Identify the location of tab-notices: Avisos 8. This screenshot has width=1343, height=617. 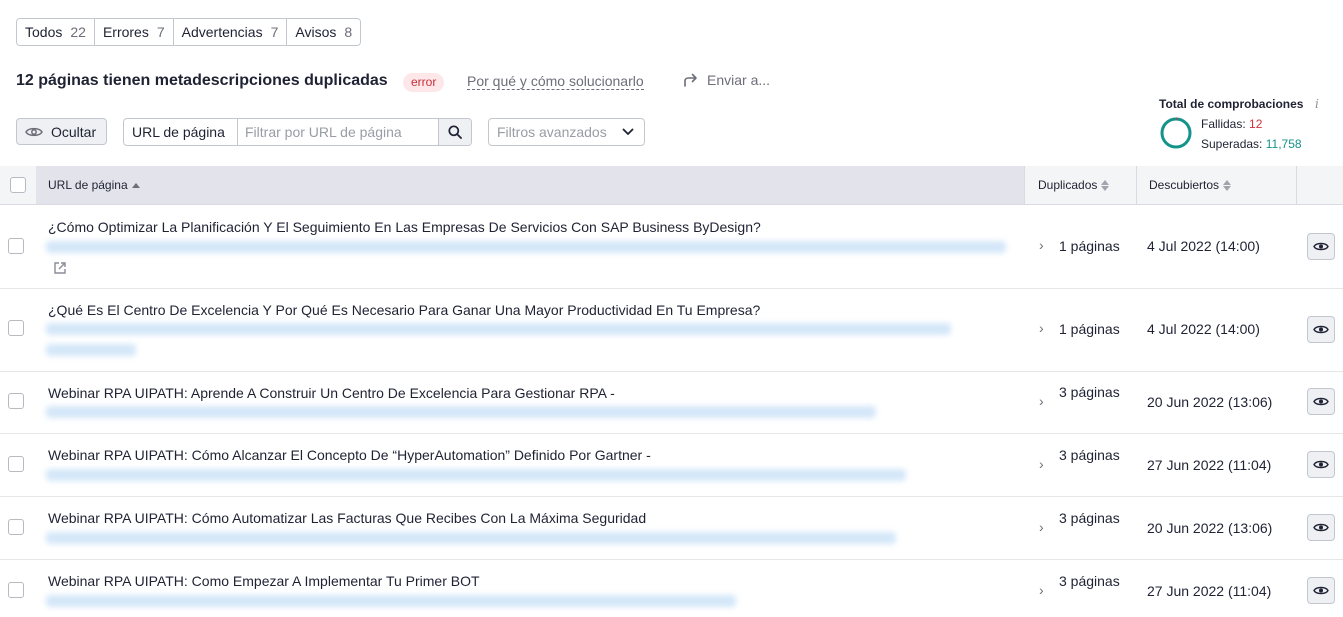
(324, 32).